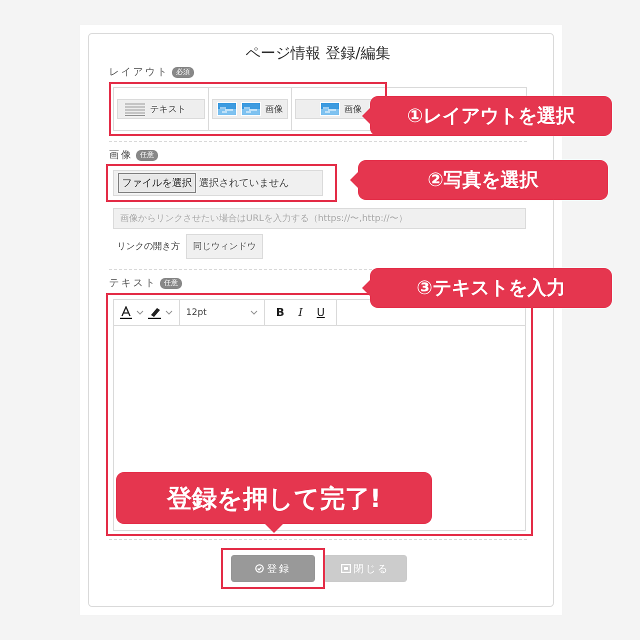 This screenshot has height=640, width=640. What do you see at coordinates (126, 312) in the screenshot?
I see `font-color-icon` at bounding box center [126, 312].